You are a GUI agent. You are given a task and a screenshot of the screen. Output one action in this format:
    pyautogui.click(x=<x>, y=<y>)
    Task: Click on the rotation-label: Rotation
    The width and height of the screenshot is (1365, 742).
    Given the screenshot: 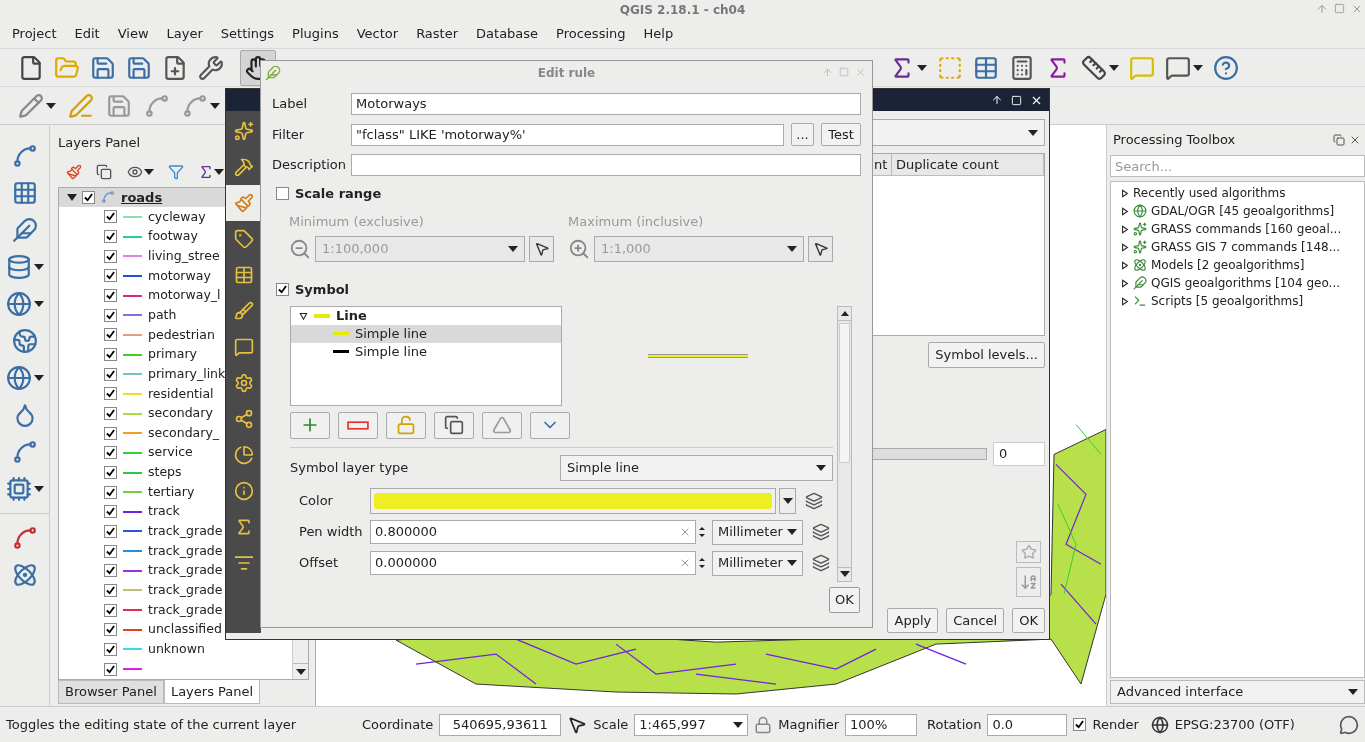 What is the action you would take?
    pyautogui.click(x=954, y=724)
    